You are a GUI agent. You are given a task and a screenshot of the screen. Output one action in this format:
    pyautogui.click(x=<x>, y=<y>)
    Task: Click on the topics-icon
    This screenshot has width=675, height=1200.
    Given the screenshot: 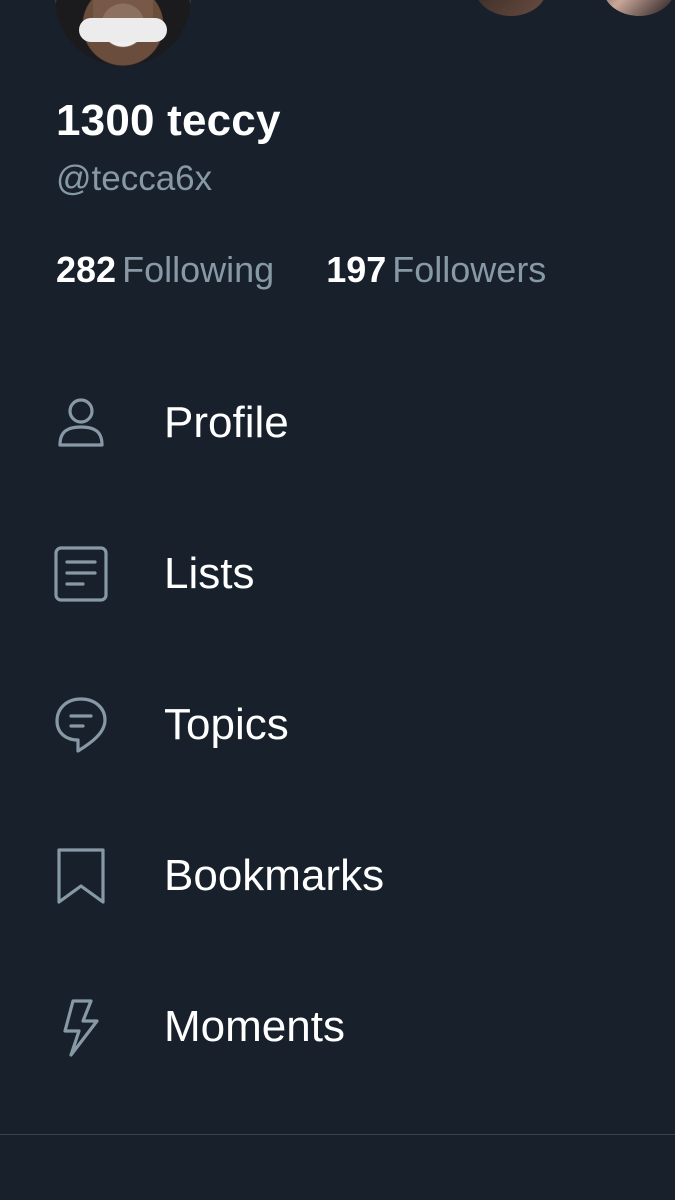 What is the action you would take?
    pyautogui.click(x=81, y=725)
    